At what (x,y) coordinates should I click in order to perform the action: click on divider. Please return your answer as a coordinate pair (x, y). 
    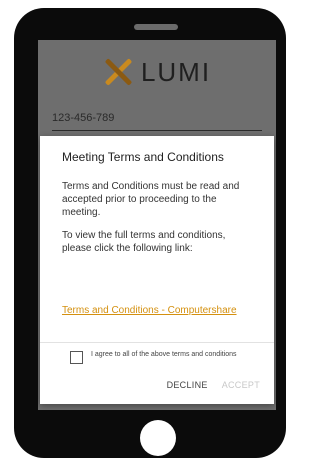
    Looking at the image, I should click on (157, 342).